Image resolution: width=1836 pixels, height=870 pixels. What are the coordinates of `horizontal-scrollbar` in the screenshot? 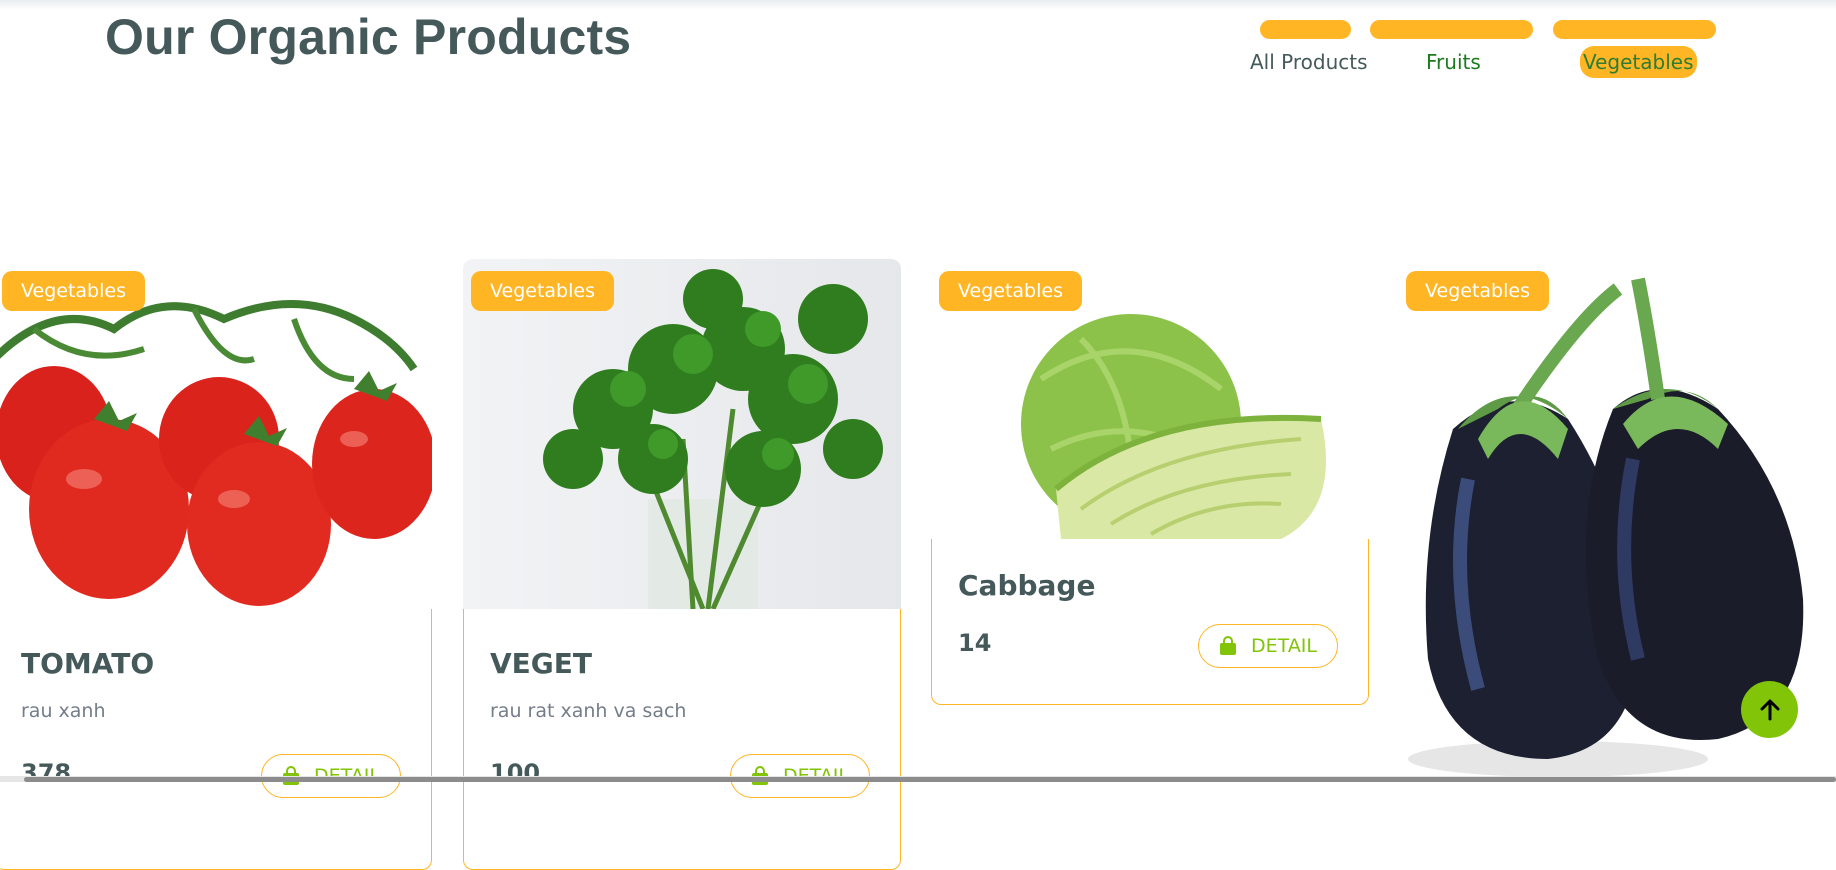 It's located at (918, 779).